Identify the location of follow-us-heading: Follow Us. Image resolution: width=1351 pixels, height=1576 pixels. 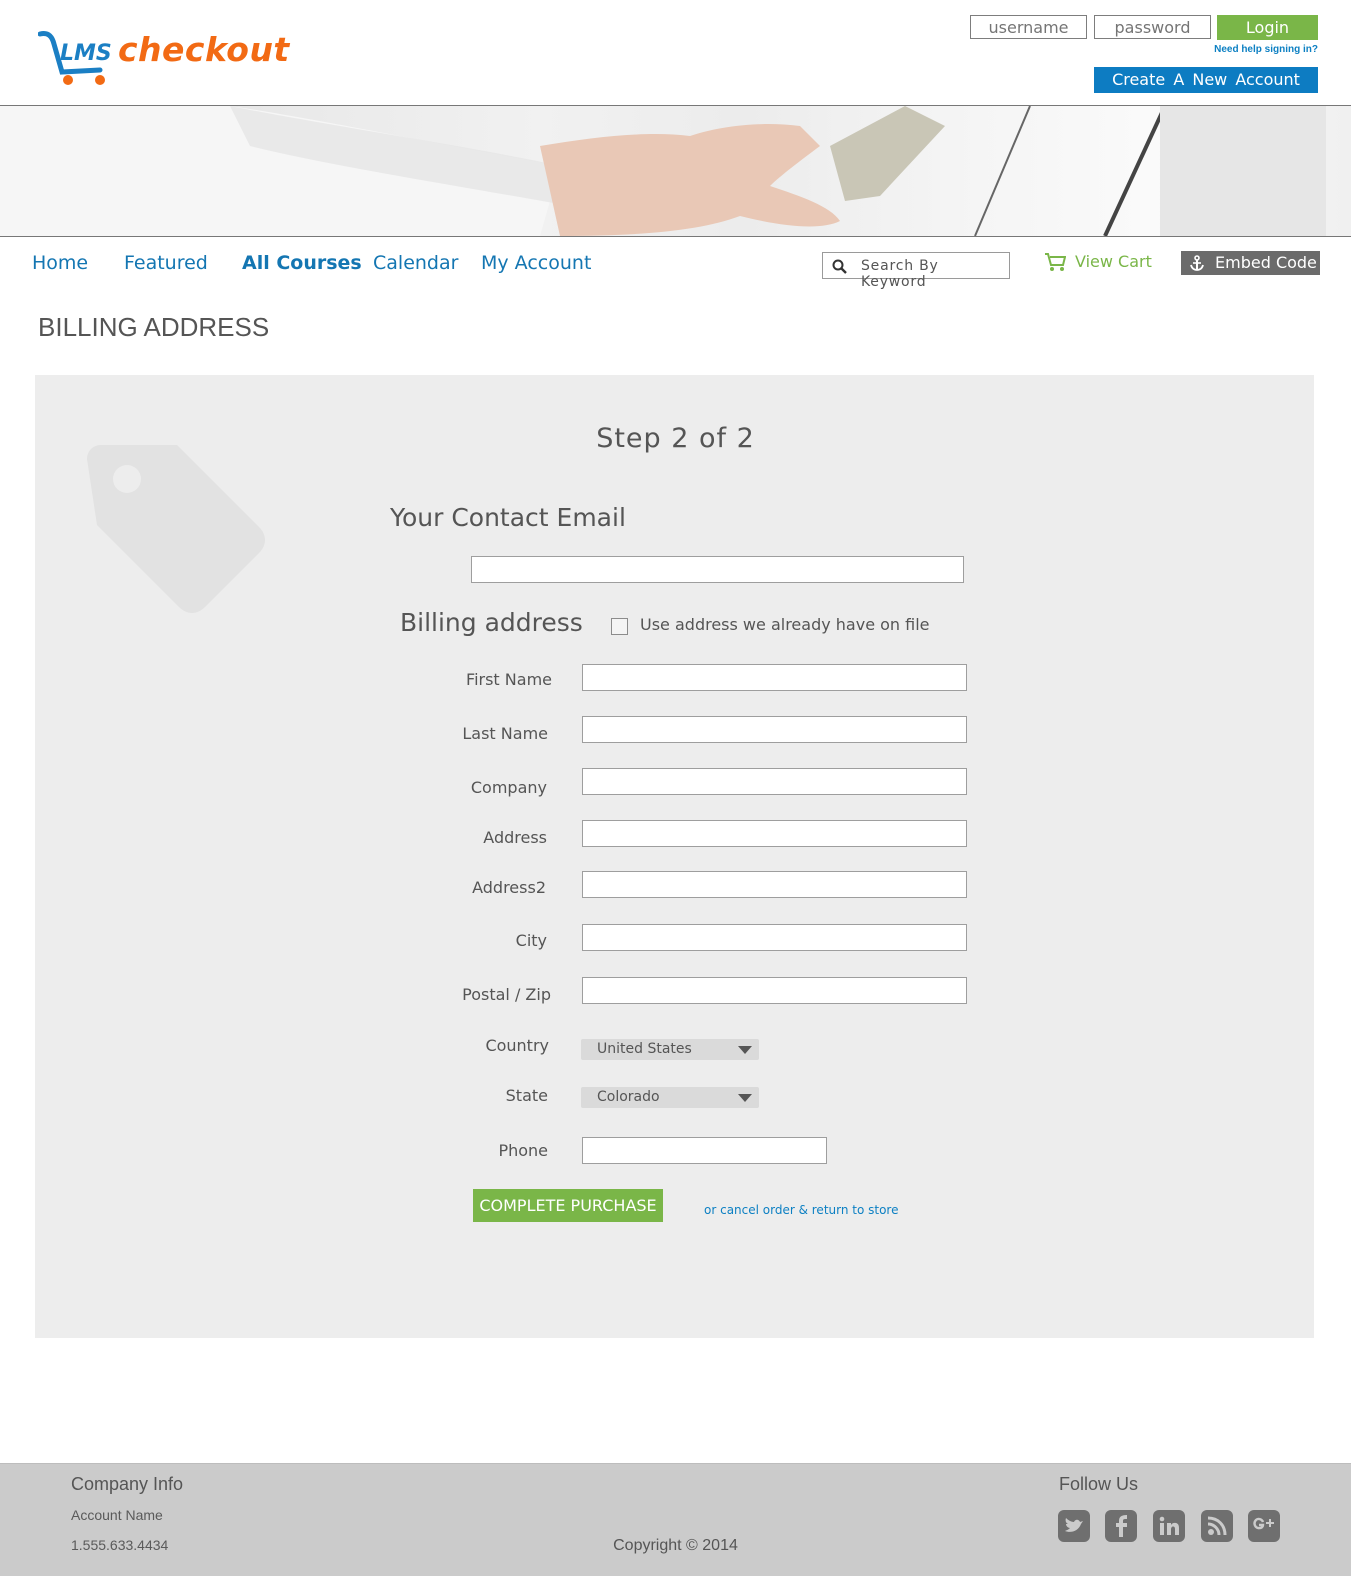
(1099, 1484).